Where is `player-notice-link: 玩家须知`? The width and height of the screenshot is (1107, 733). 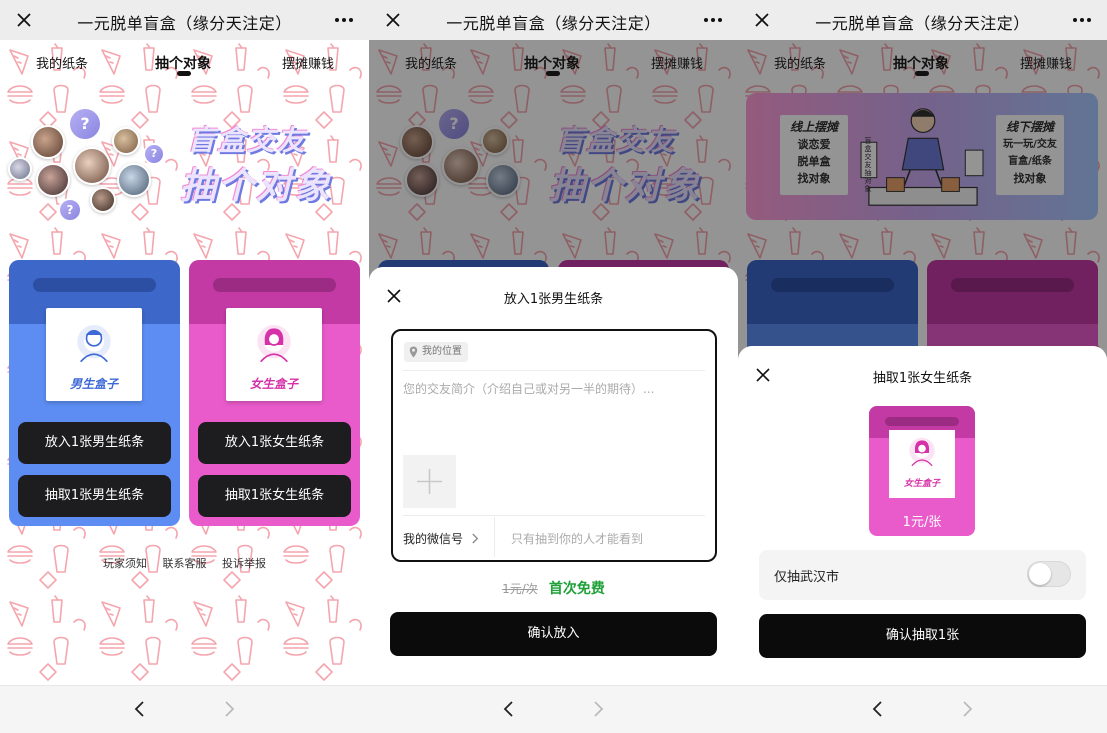
player-notice-link: 玩家须知 is located at coordinates (125, 563).